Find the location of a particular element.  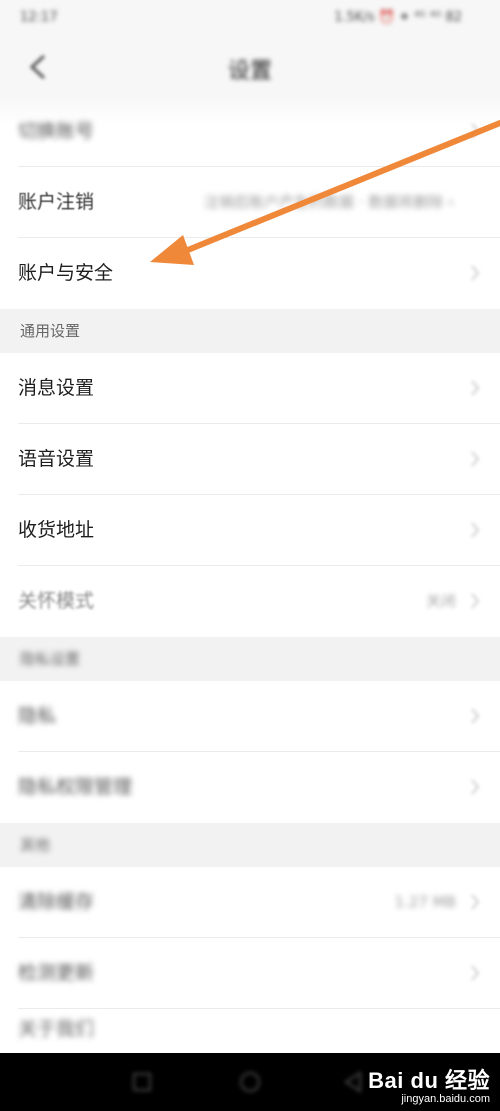

status-time: 12:17 is located at coordinates (39, 17).